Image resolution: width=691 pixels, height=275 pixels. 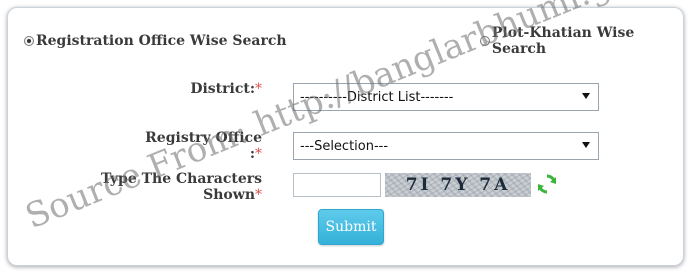 What do you see at coordinates (351, 227) in the screenshot?
I see `submit-button: Submit` at bounding box center [351, 227].